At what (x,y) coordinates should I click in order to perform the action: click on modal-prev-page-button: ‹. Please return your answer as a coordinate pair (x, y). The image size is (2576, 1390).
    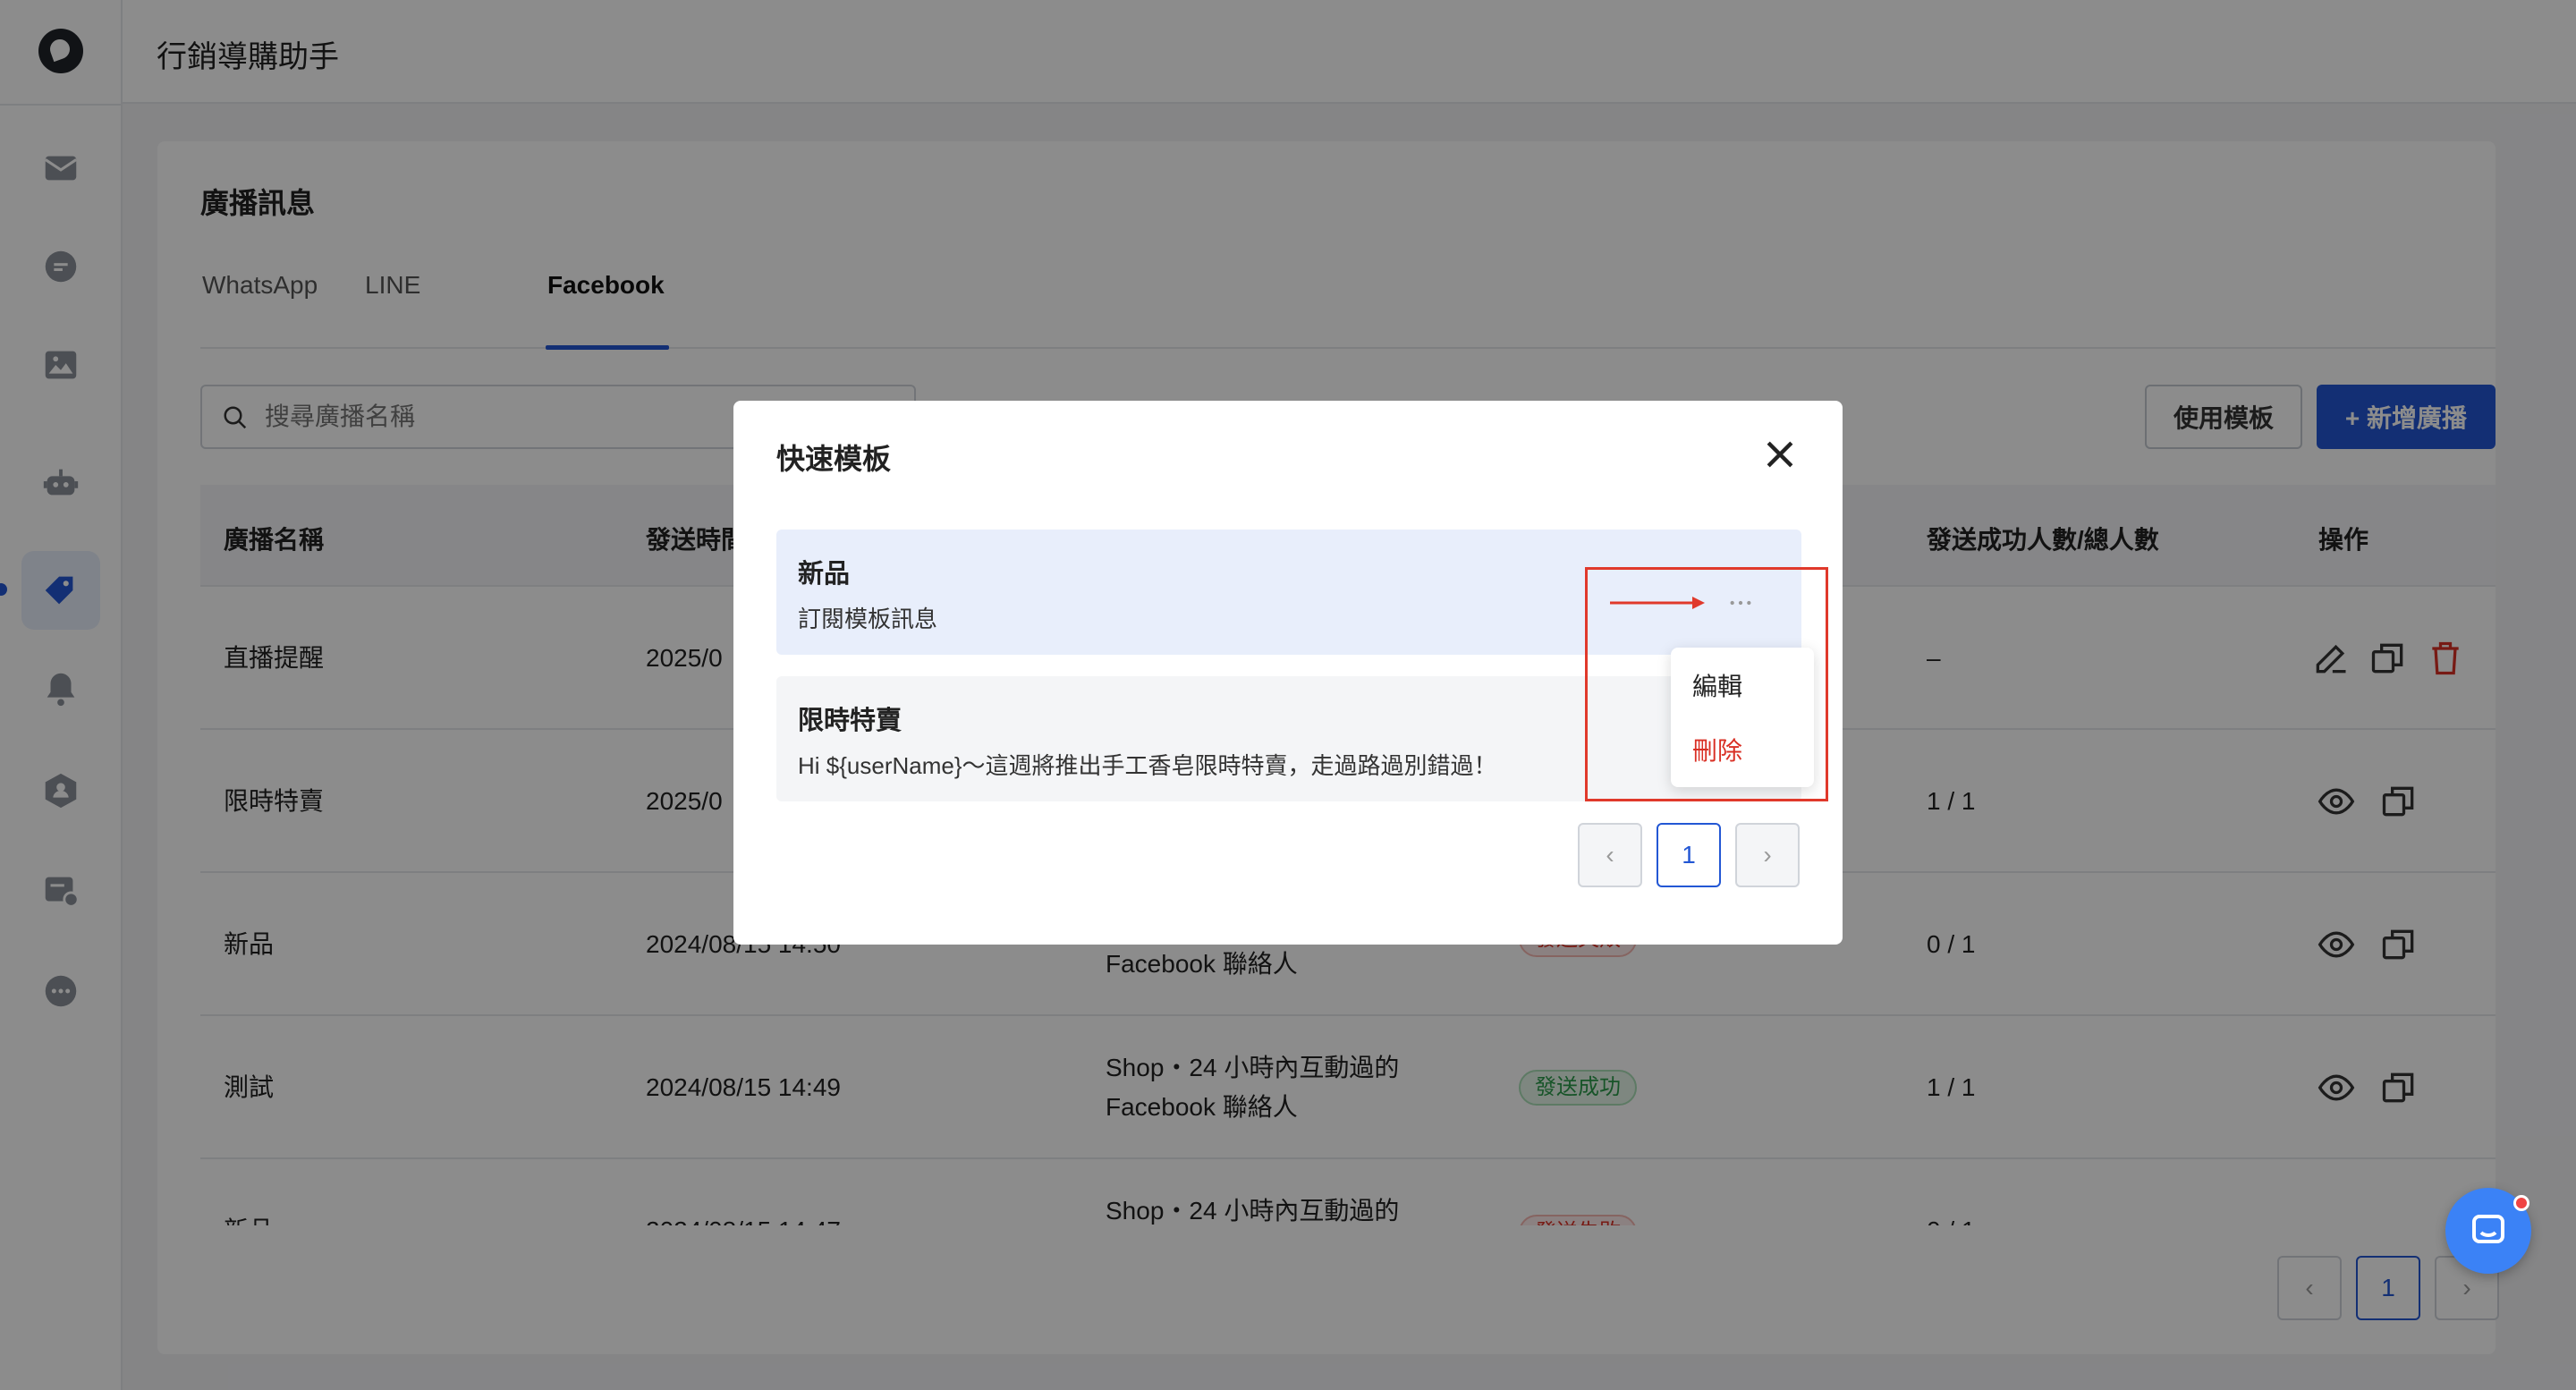
    Looking at the image, I should click on (1610, 855).